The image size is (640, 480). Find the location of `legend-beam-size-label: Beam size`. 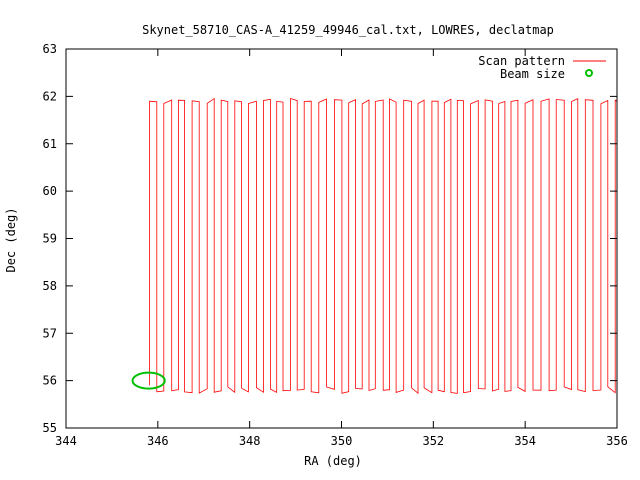

legend-beam-size-label: Beam size is located at coordinates (532, 74).